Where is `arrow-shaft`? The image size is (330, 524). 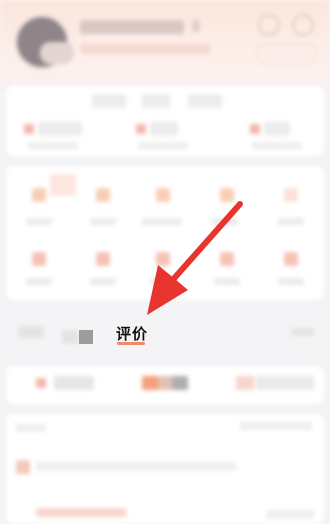
arrow-shaft is located at coordinates (205, 243).